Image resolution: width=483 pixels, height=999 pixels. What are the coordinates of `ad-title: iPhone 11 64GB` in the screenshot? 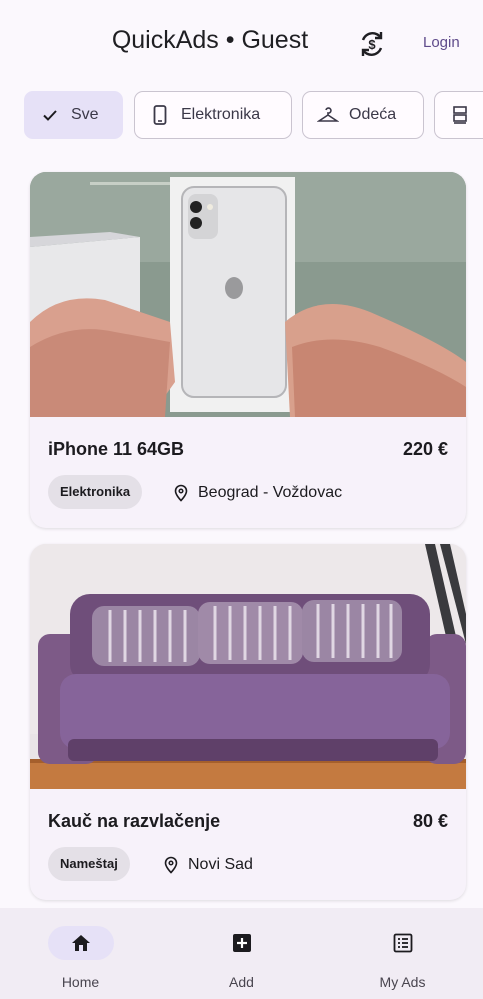 It's located at (116, 449).